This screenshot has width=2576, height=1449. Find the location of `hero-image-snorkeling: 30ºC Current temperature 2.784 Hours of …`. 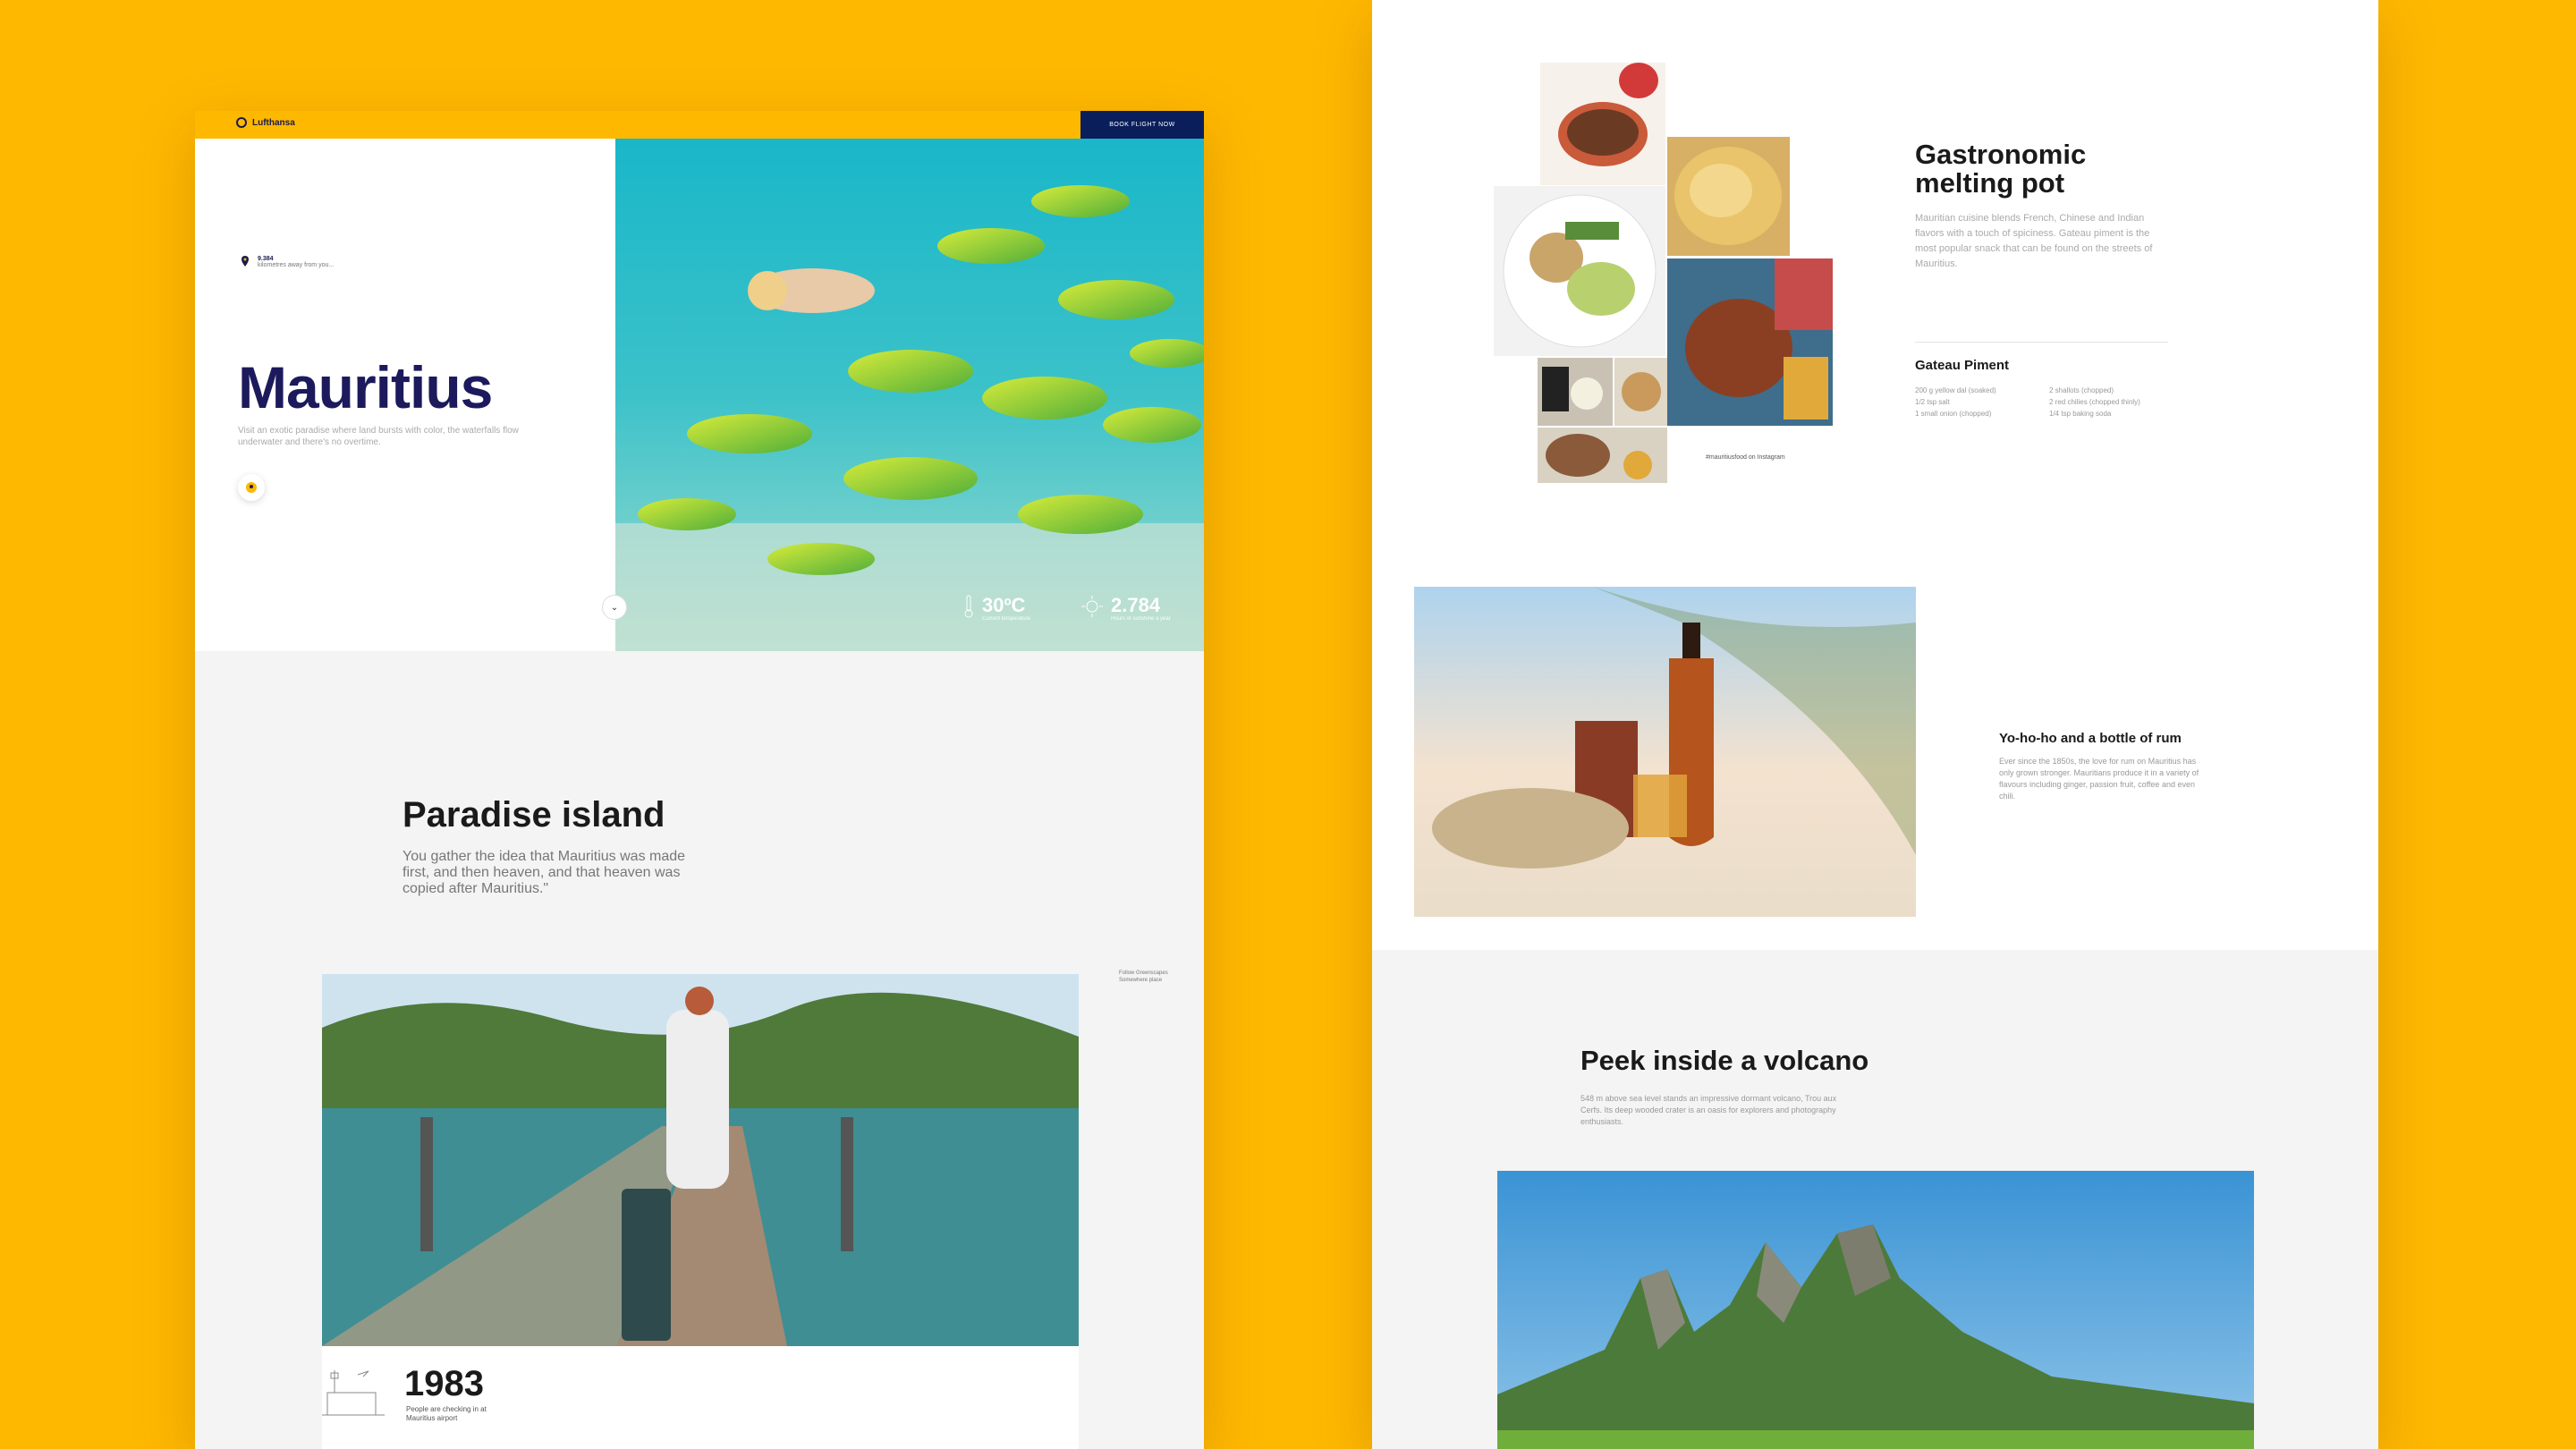

hero-image-snorkeling: 30ºC Current temperature 2.784 Hours of … is located at coordinates (909, 395).